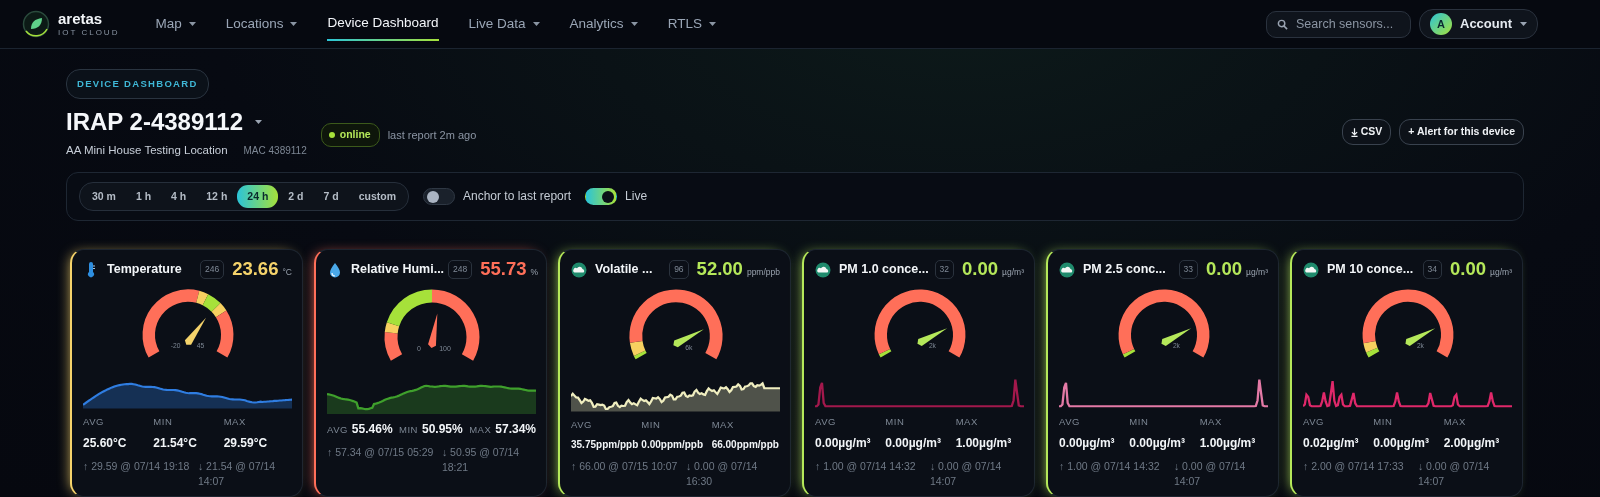 The height and width of the screenshot is (497, 1600). What do you see at coordinates (722, 473) in the screenshot?
I see `low-reading: ↓ 0.00 @ 07/14 16:30` at bounding box center [722, 473].